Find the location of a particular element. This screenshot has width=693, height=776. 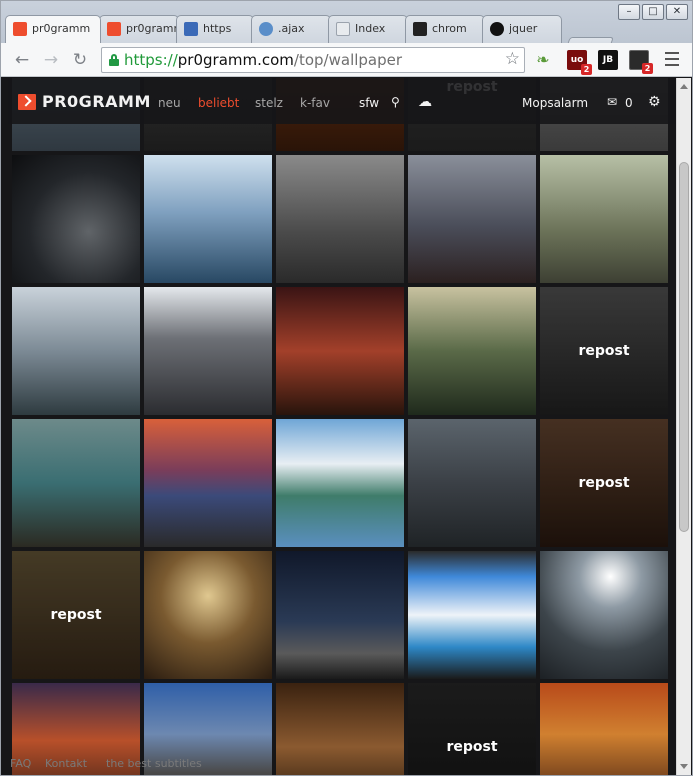

vertical-scrollbar is located at coordinates (683, 426).